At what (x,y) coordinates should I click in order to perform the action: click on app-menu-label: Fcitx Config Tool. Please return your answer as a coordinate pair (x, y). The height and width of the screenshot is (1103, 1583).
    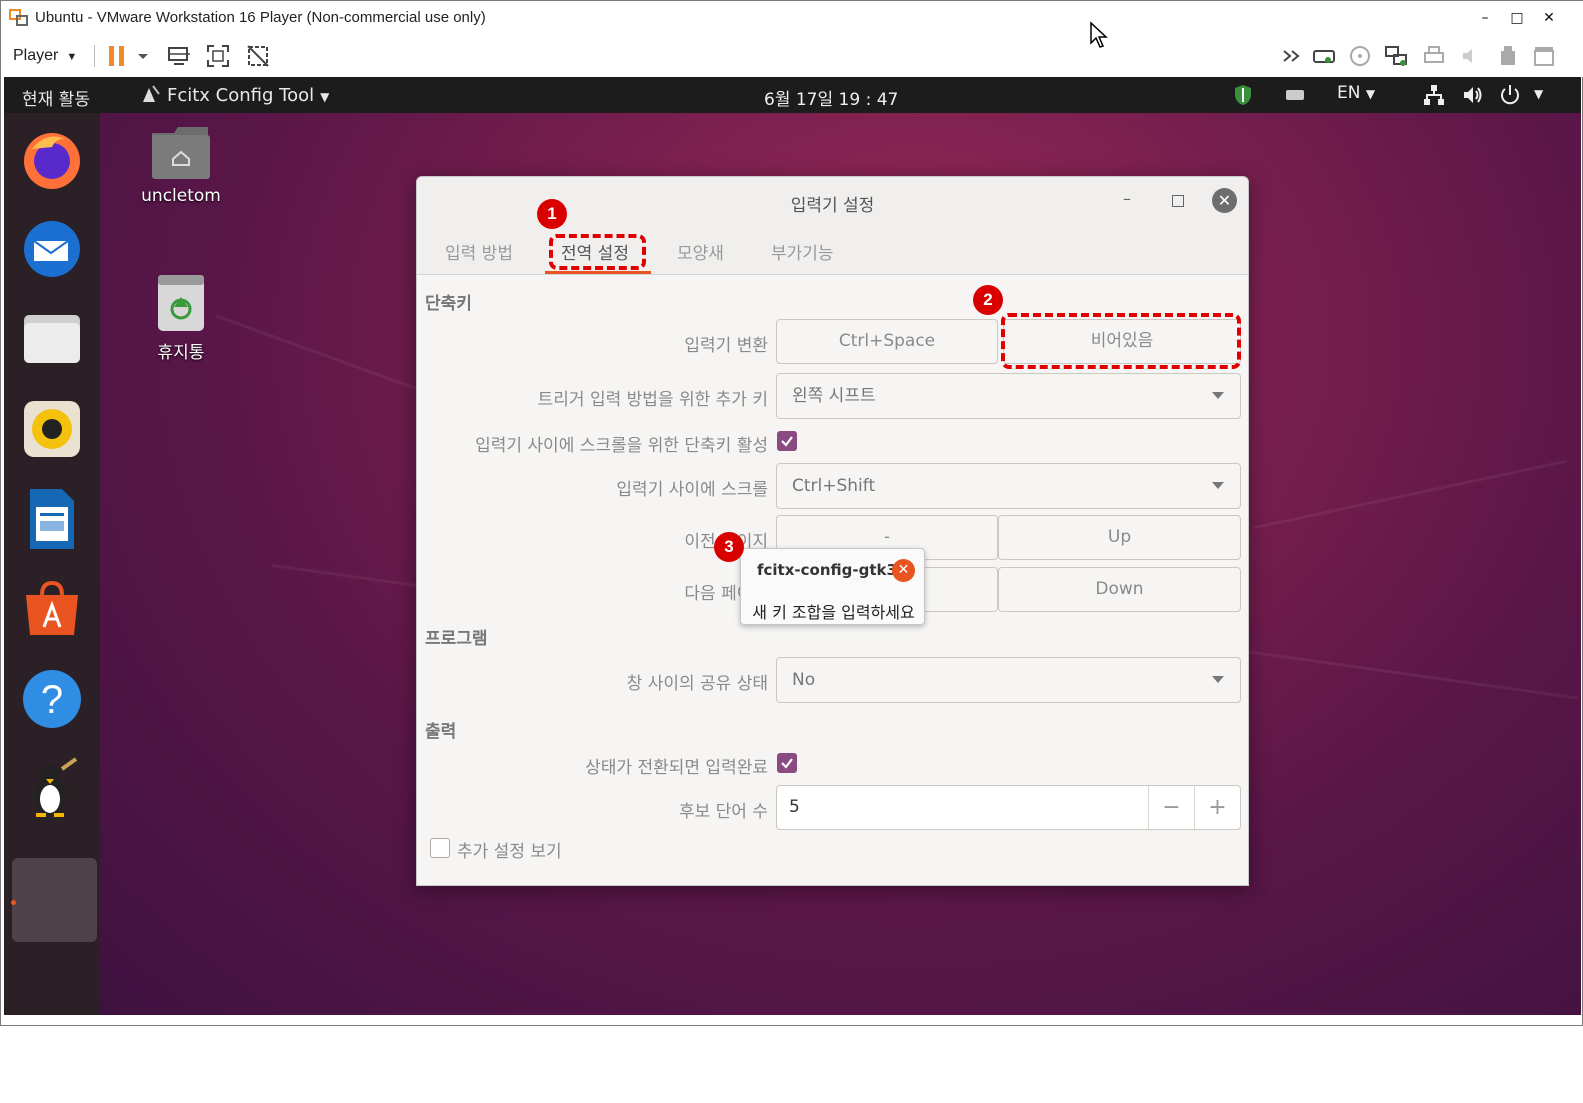
    Looking at the image, I should click on (241, 95).